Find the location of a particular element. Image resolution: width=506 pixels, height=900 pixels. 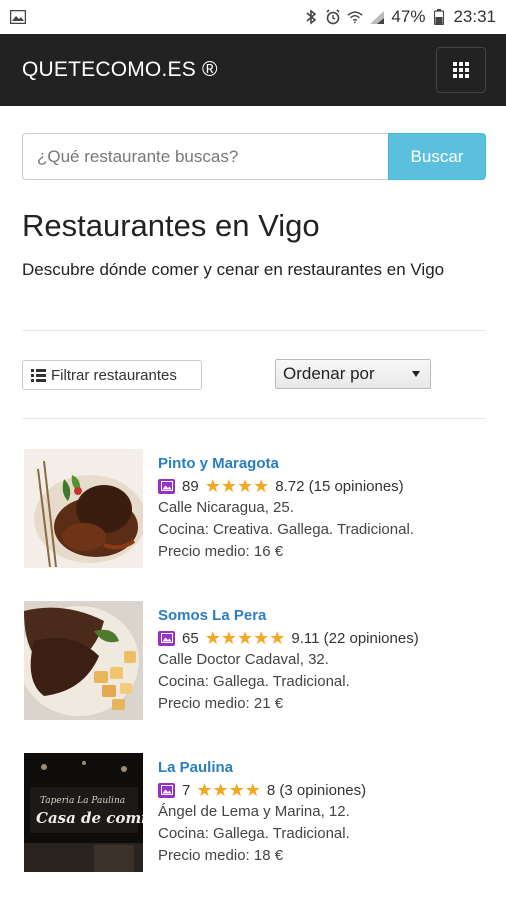

rating-line: 7 ★★★★ 8 (3 opiniones) is located at coordinates (323, 790).